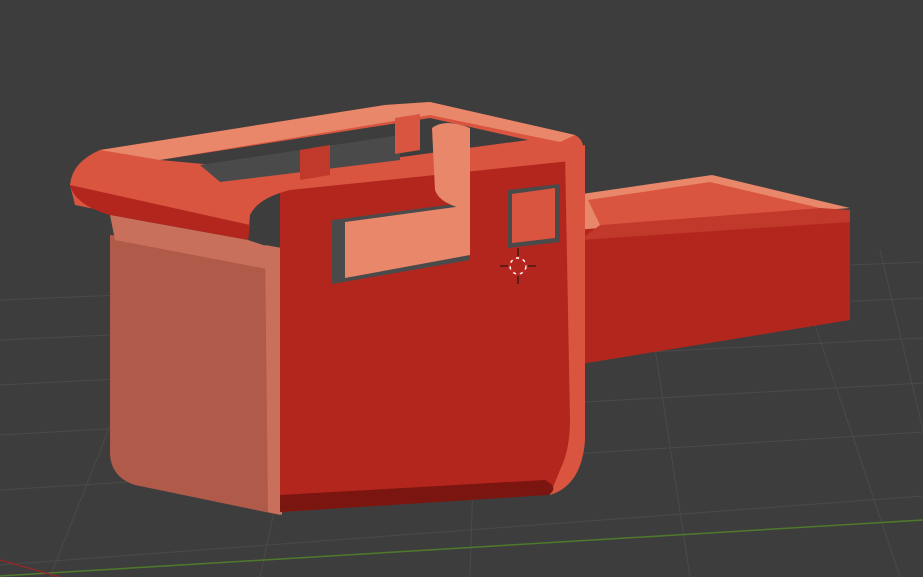 The image size is (923, 577). What do you see at coordinates (195, 375) in the screenshot?
I see `case-left-face` at bounding box center [195, 375].